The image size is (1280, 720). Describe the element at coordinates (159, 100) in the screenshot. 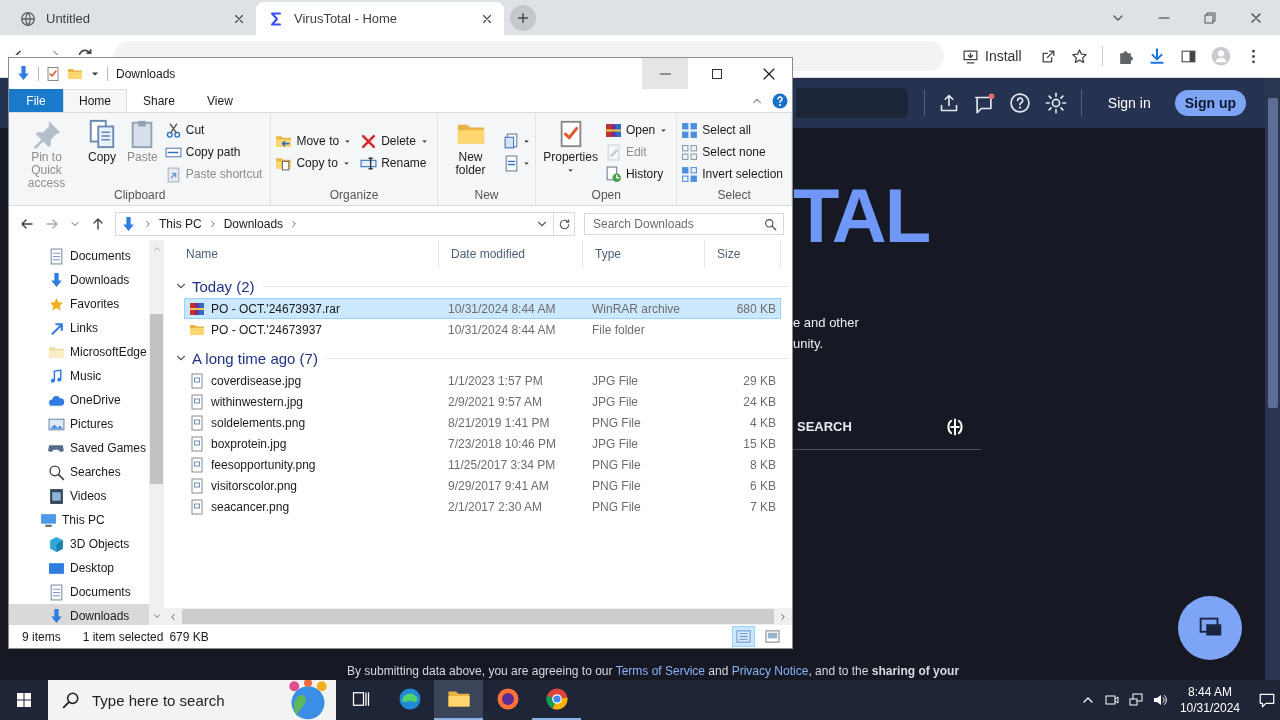

I see `ribbon-tab: Share` at that location.